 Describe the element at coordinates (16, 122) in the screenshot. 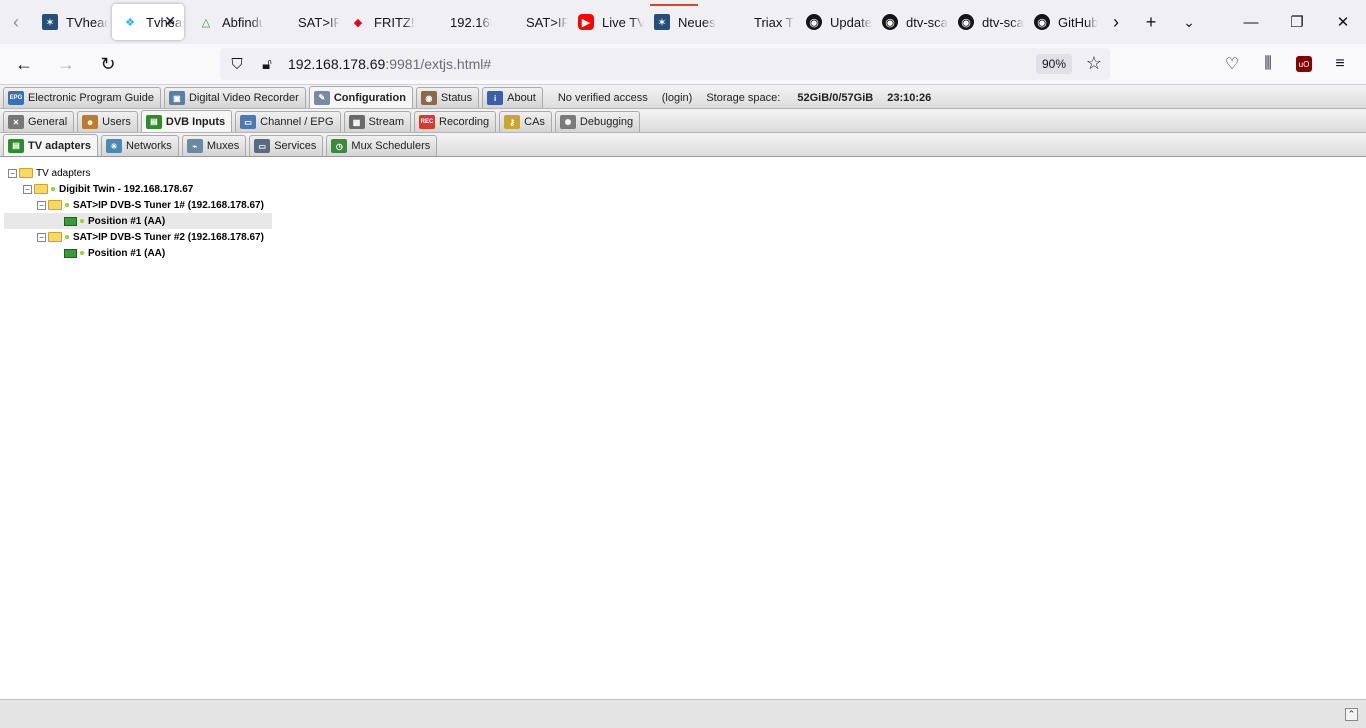

I see `tools-icon: ✕` at that location.